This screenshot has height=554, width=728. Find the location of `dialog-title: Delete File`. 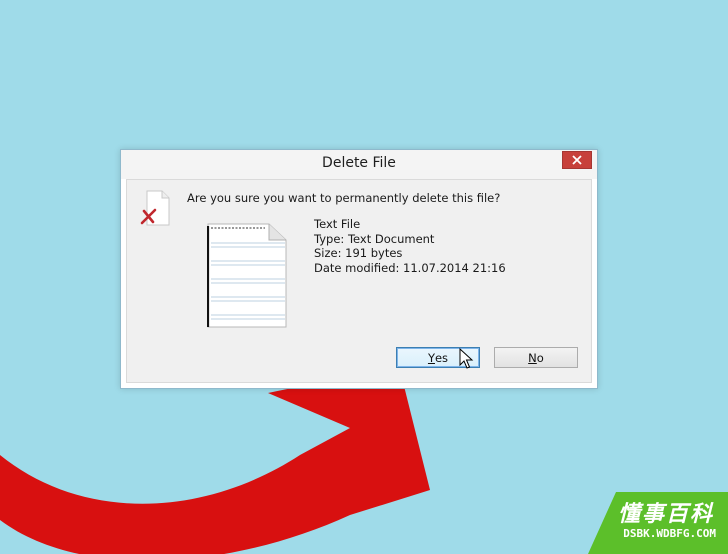

dialog-title: Delete File is located at coordinates (359, 163).